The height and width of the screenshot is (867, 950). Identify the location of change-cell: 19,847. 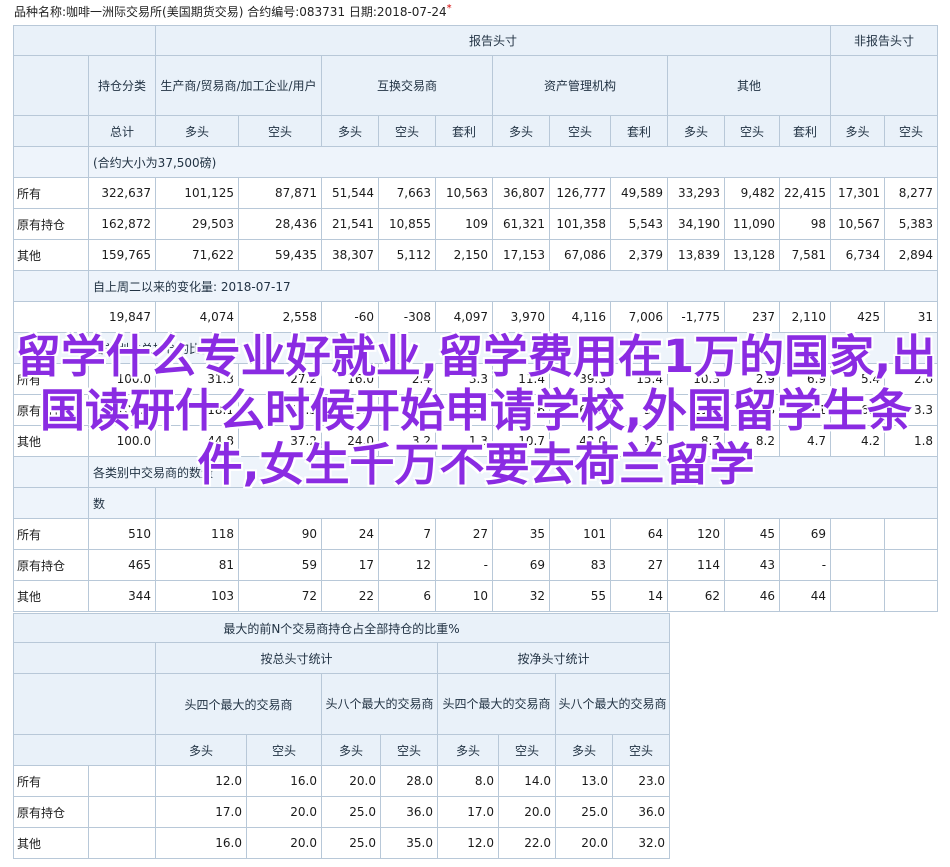
(122, 317).